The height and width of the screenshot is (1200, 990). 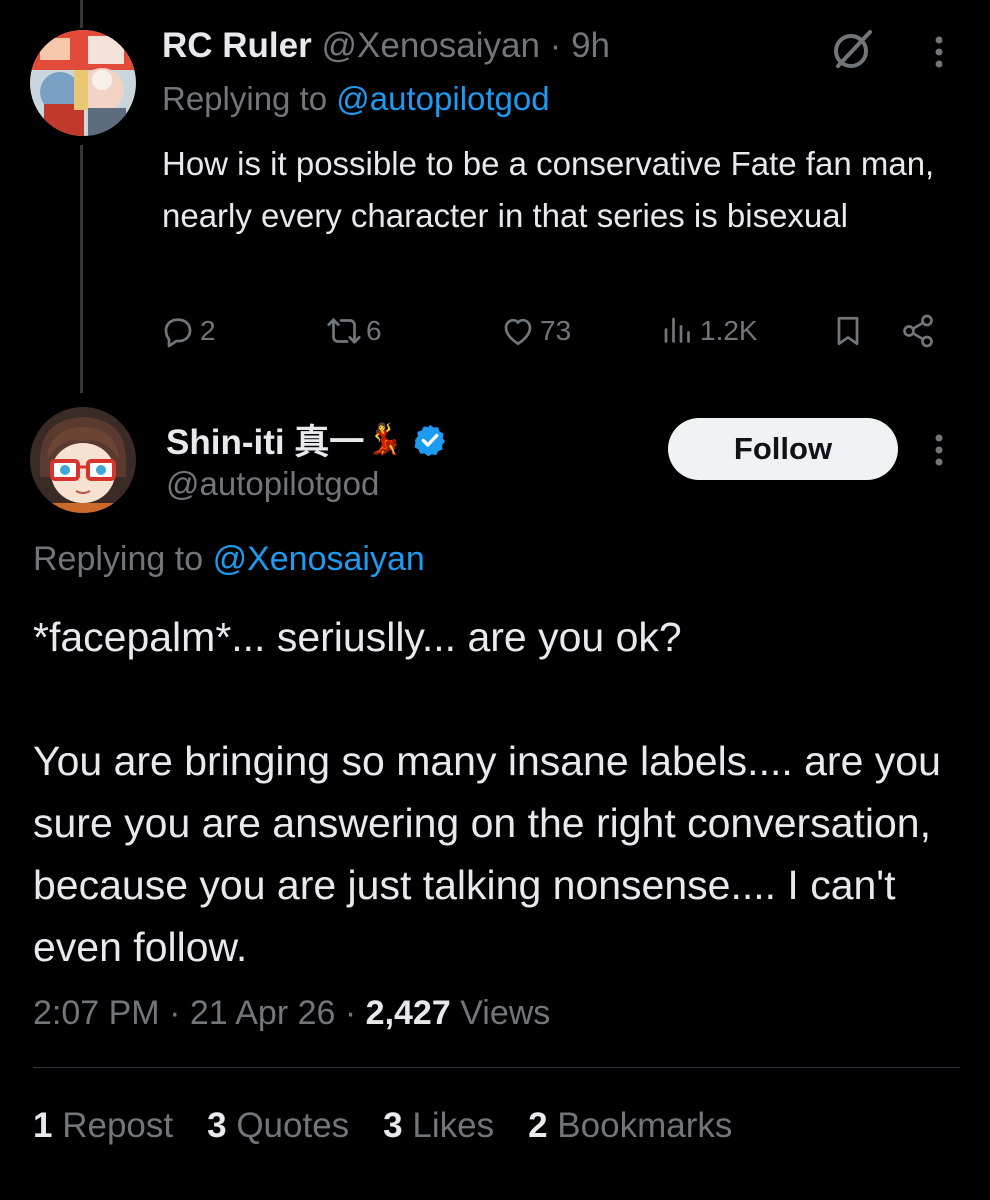 What do you see at coordinates (344, 331) in the screenshot?
I see `repost-icon` at bounding box center [344, 331].